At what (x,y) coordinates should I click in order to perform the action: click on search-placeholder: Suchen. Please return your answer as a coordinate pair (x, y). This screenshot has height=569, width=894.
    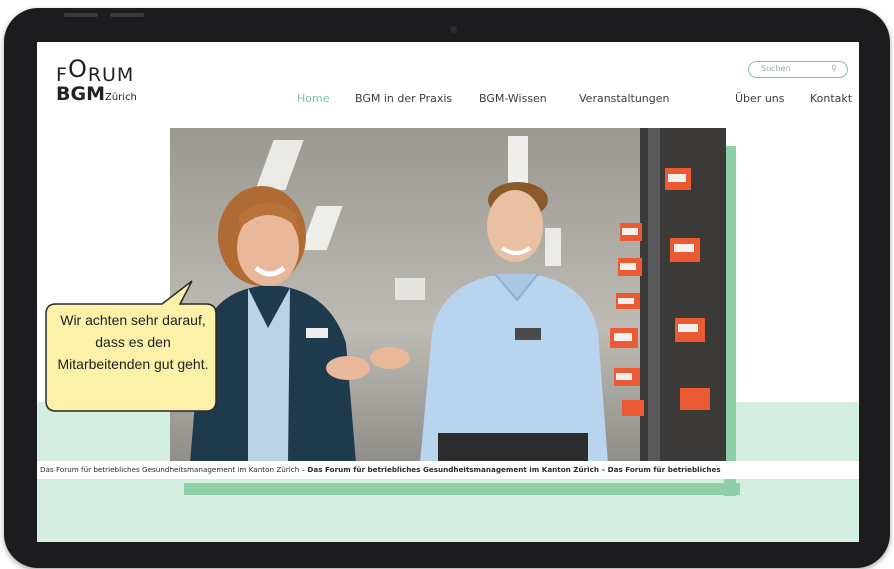
    Looking at the image, I should click on (776, 68).